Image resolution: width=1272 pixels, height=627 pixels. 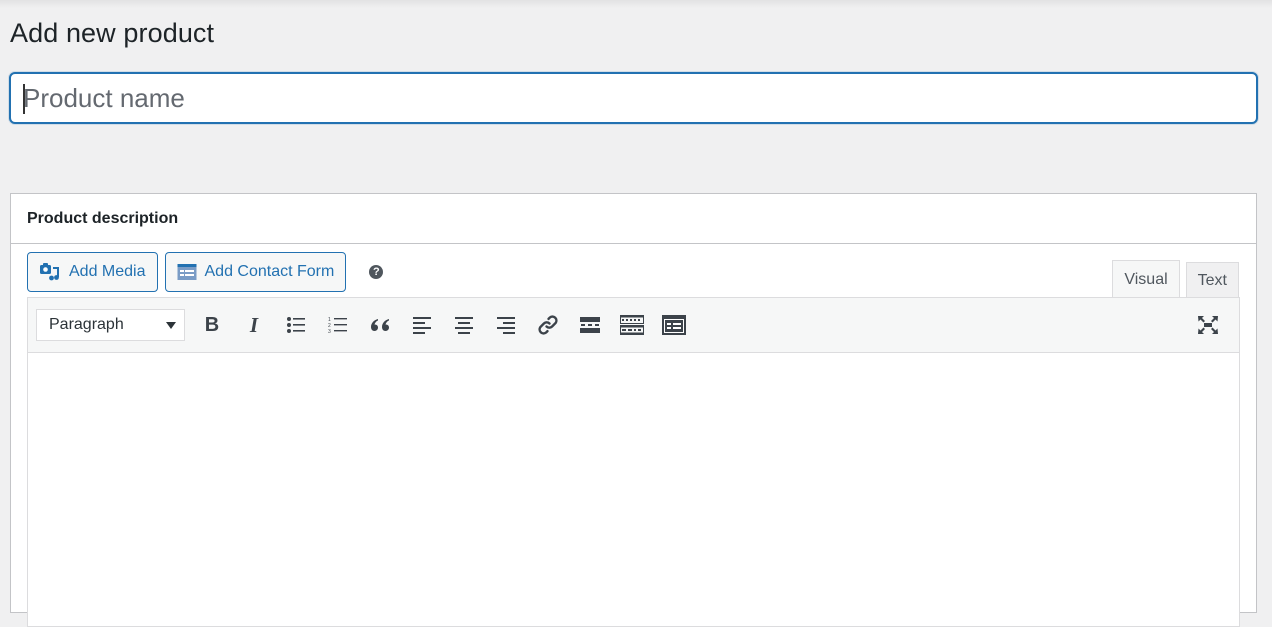 What do you see at coordinates (269, 271) in the screenshot?
I see `add-contact-form-label: Add Contact Form` at bounding box center [269, 271].